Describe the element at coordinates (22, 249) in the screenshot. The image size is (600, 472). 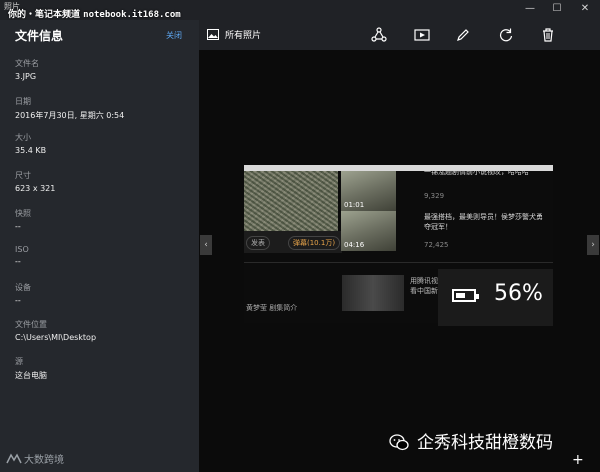
I see `field-label: ISO` at that location.